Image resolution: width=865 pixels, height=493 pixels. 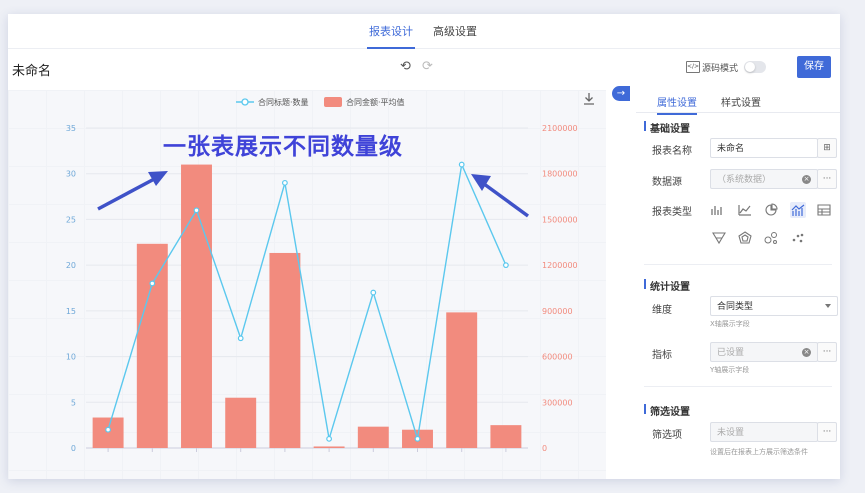 I want to click on bar-chart-icon, so click(x=717, y=210).